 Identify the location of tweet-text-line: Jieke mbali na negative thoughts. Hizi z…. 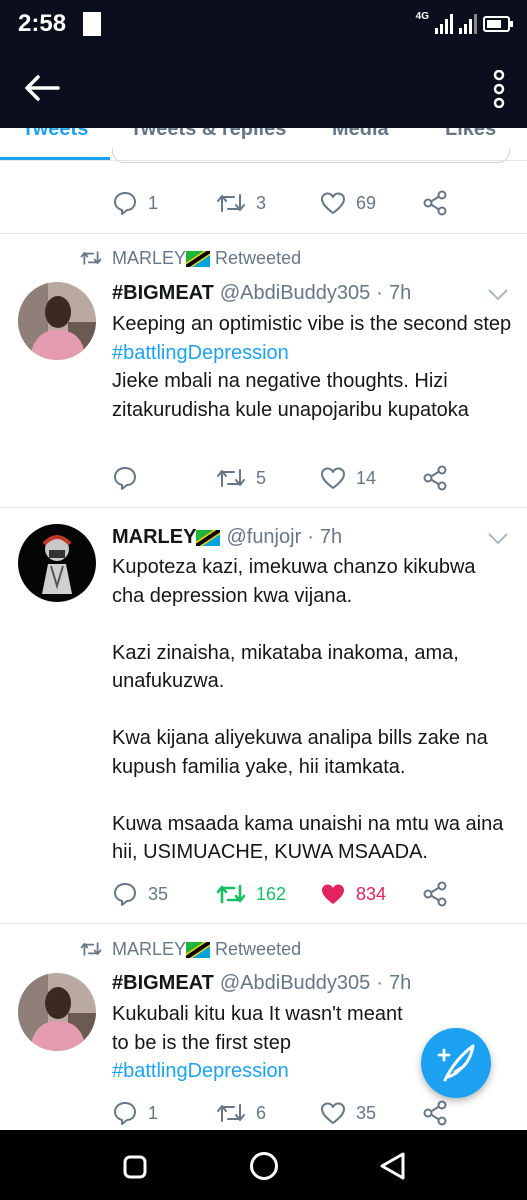
(290, 395).